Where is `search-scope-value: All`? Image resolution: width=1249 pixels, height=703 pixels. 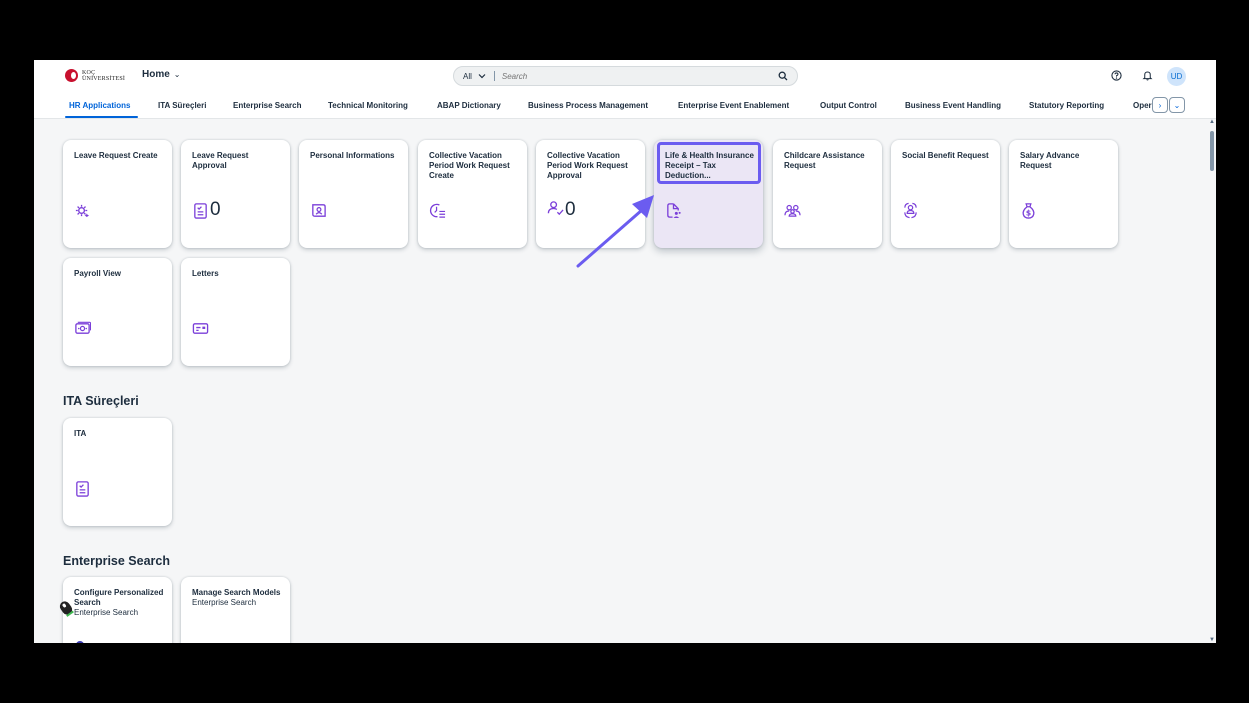 search-scope-value: All is located at coordinates (467, 76).